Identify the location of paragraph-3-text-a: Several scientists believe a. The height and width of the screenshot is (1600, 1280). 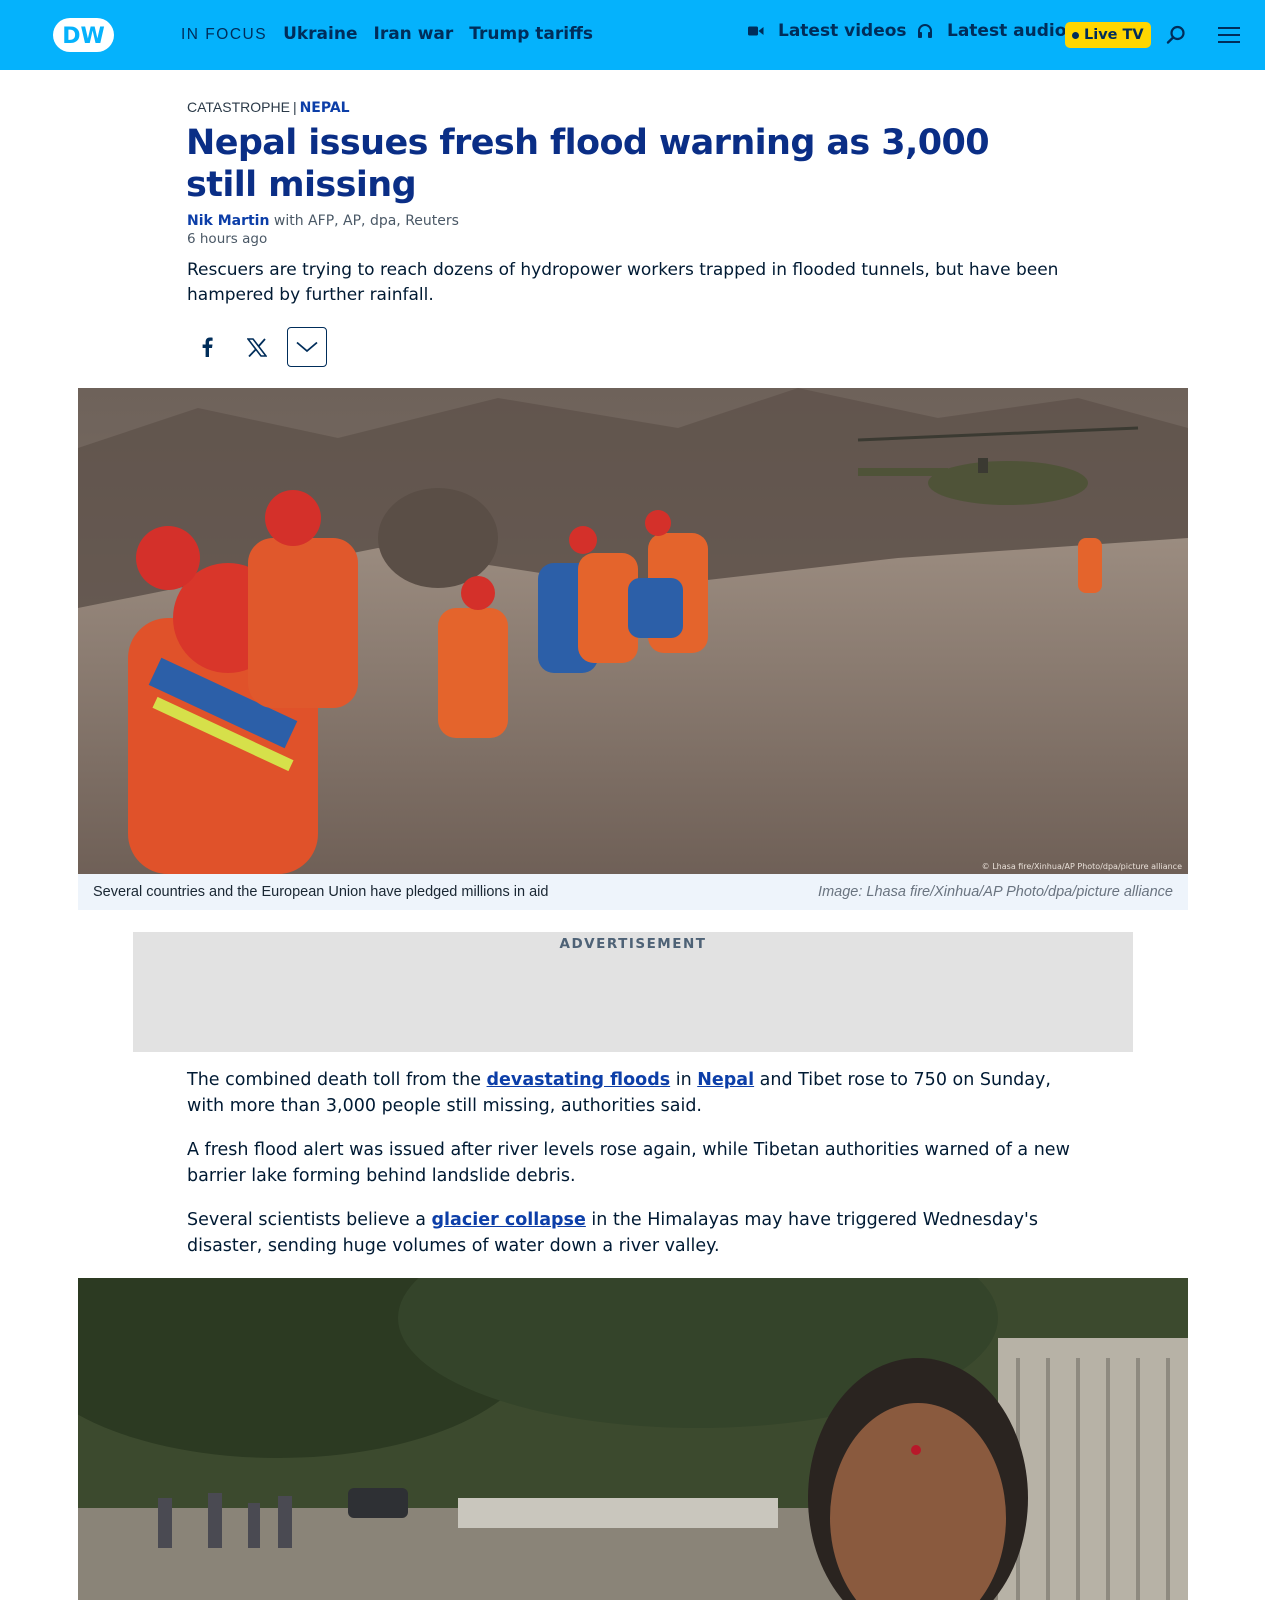
(309, 1220).